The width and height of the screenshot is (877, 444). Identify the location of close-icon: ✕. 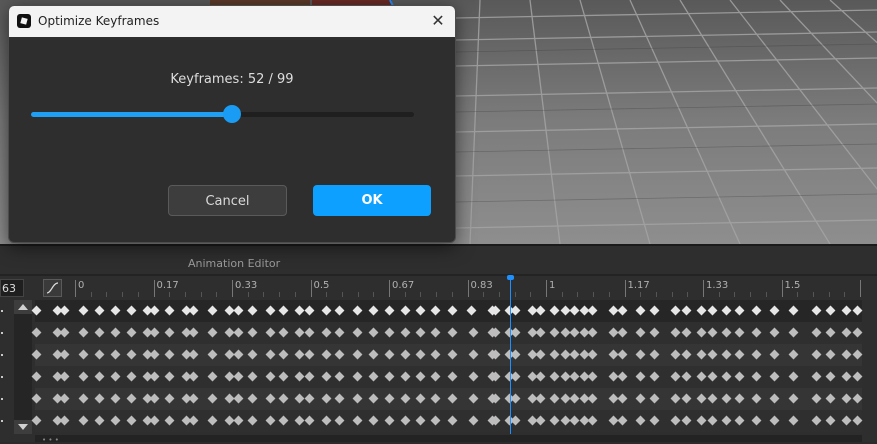
(437, 20).